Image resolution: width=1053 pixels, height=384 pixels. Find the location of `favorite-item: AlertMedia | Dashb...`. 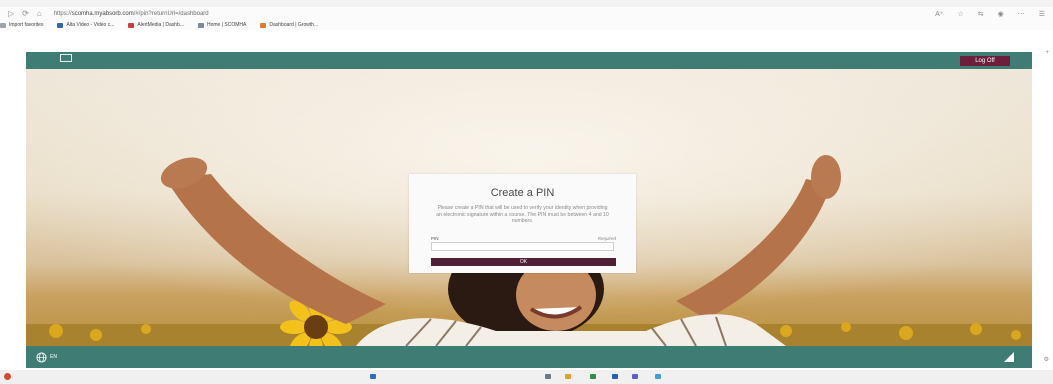

favorite-item: AlertMedia | Dashb... is located at coordinates (156, 25).